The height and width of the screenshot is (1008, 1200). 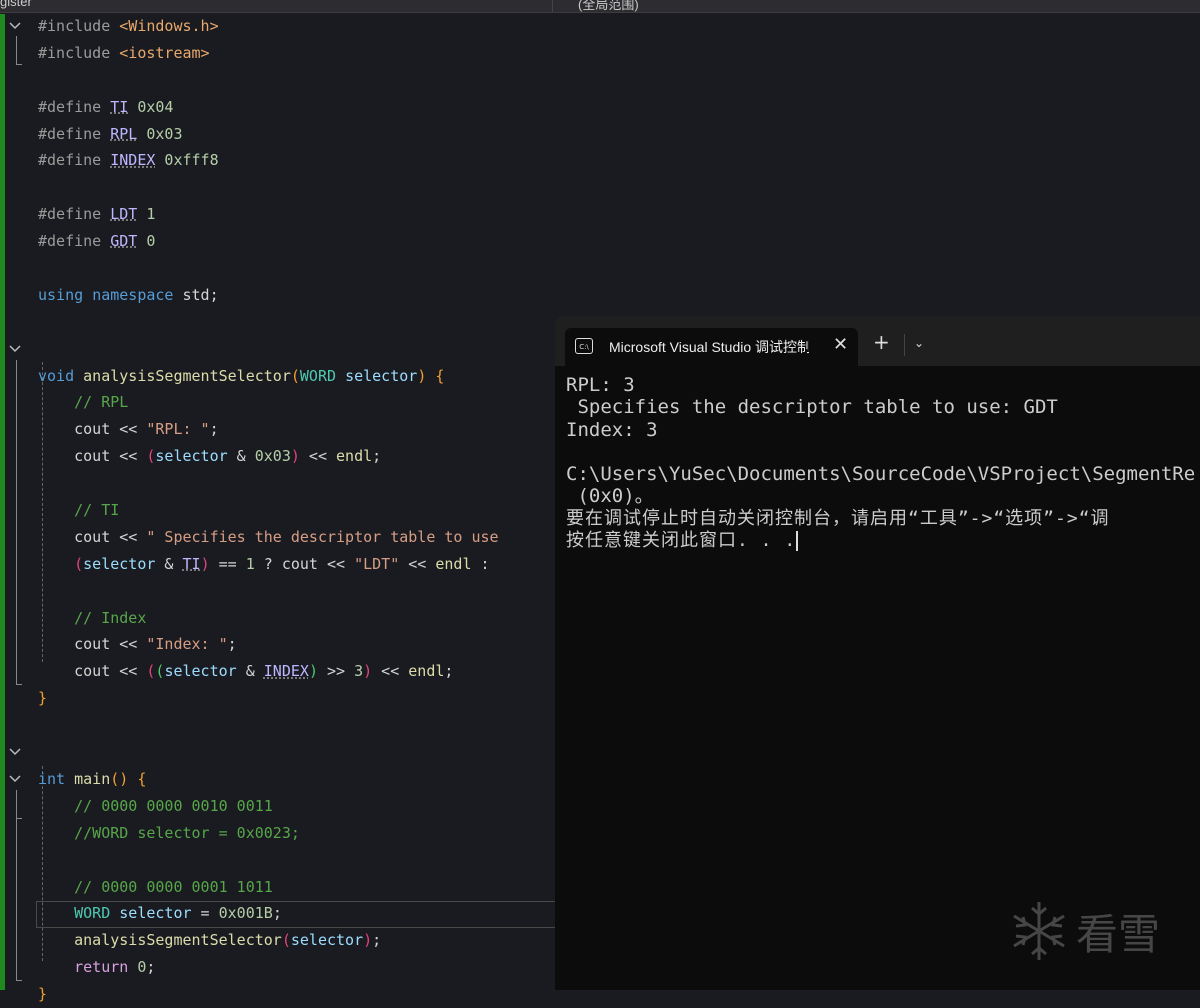 What do you see at coordinates (552, 6) in the screenshot?
I see `divider` at bounding box center [552, 6].